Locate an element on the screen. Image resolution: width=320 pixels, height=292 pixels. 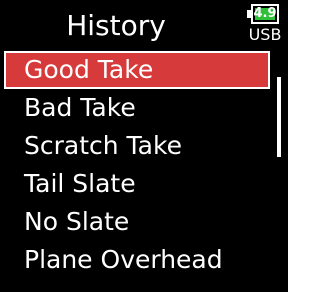
page-title: History is located at coordinates (116, 25).